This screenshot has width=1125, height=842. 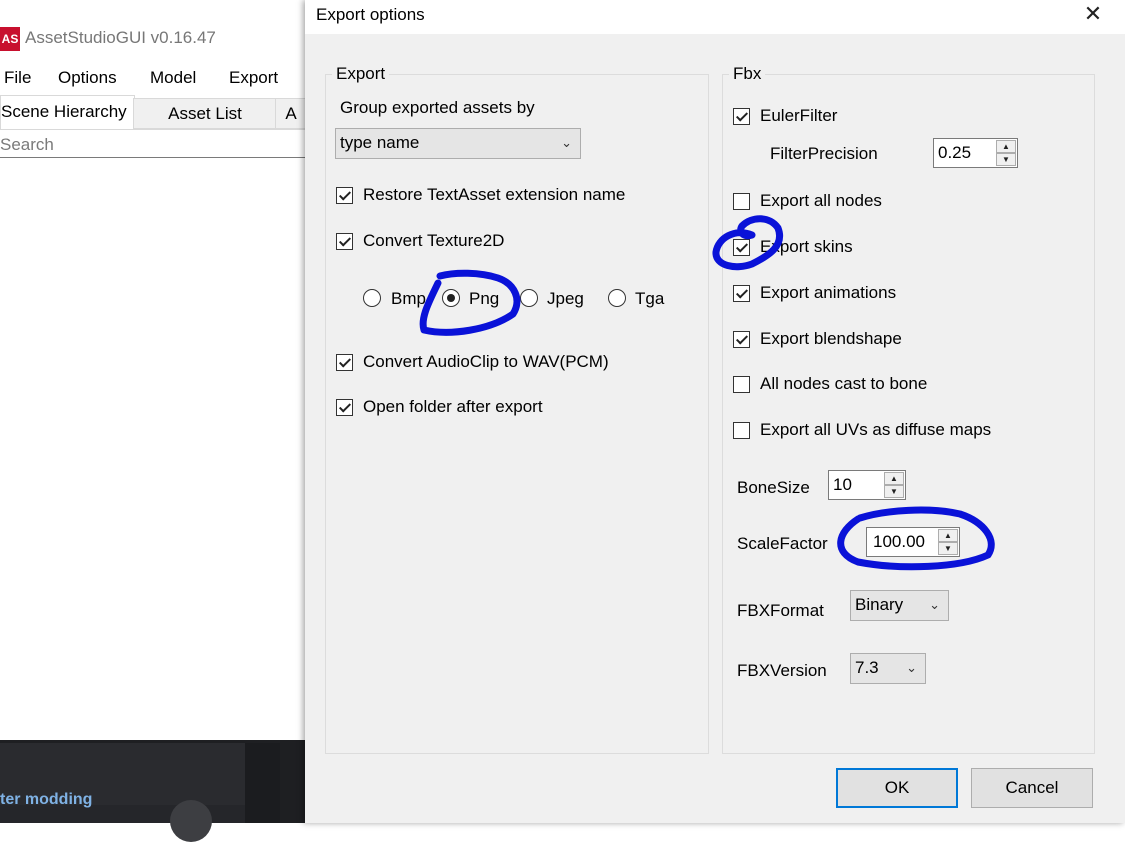 What do you see at coordinates (453, 406) in the screenshot?
I see `open-folder-label: Open folder after export` at bounding box center [453, 406].